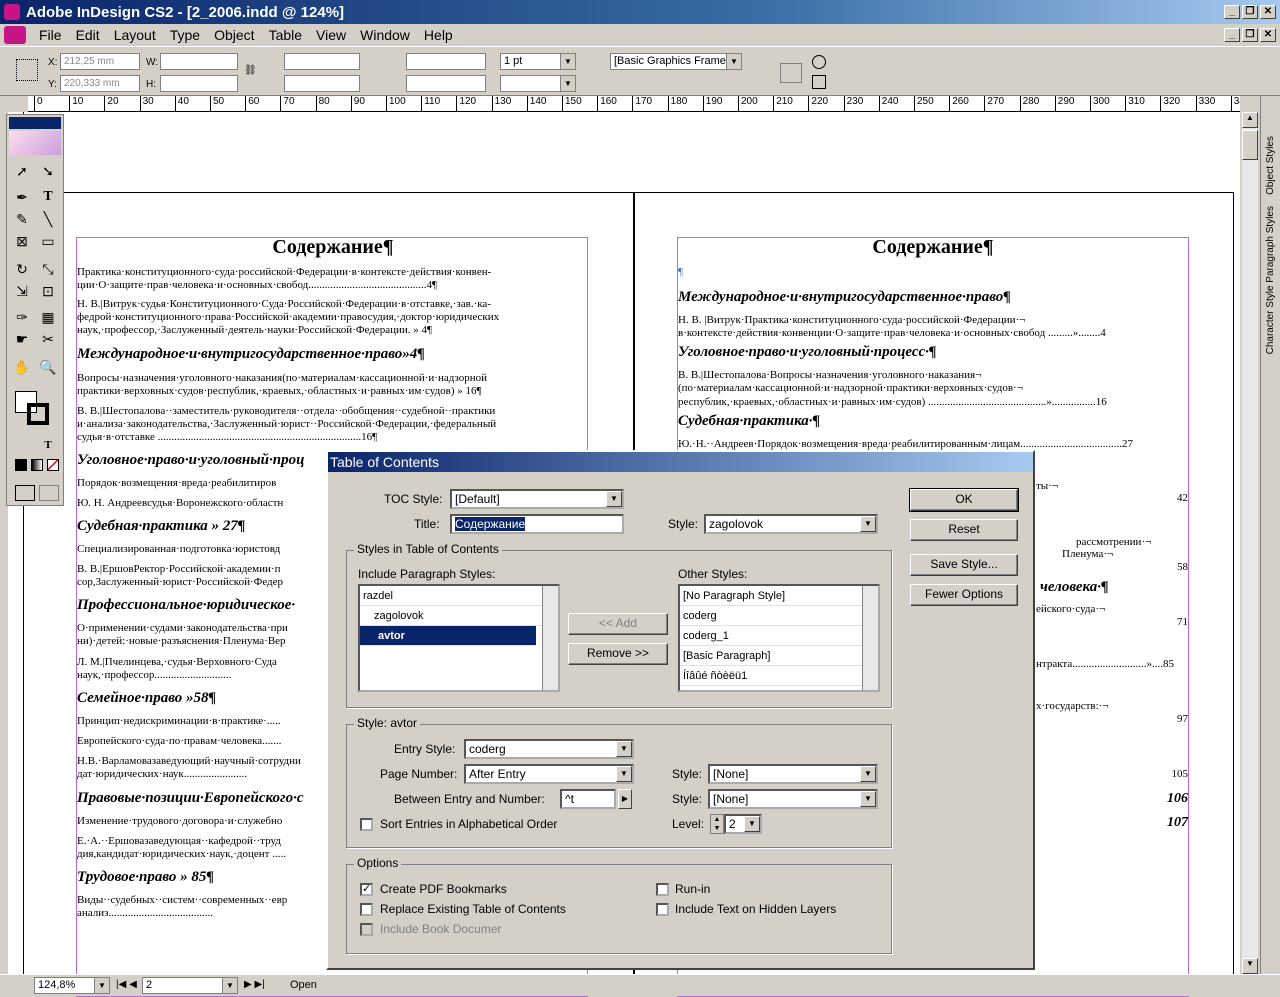 Image resolution: width=1280 pixels, height=997 pixels. What do you see at coordinates (49, 493) in the screenshot?
I see `preview-view-icon` at bounding box center [49, 493].